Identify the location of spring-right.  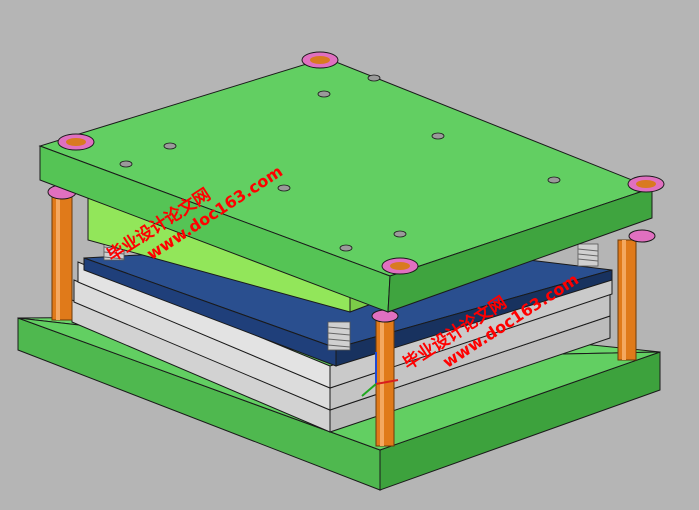
(588, 255).